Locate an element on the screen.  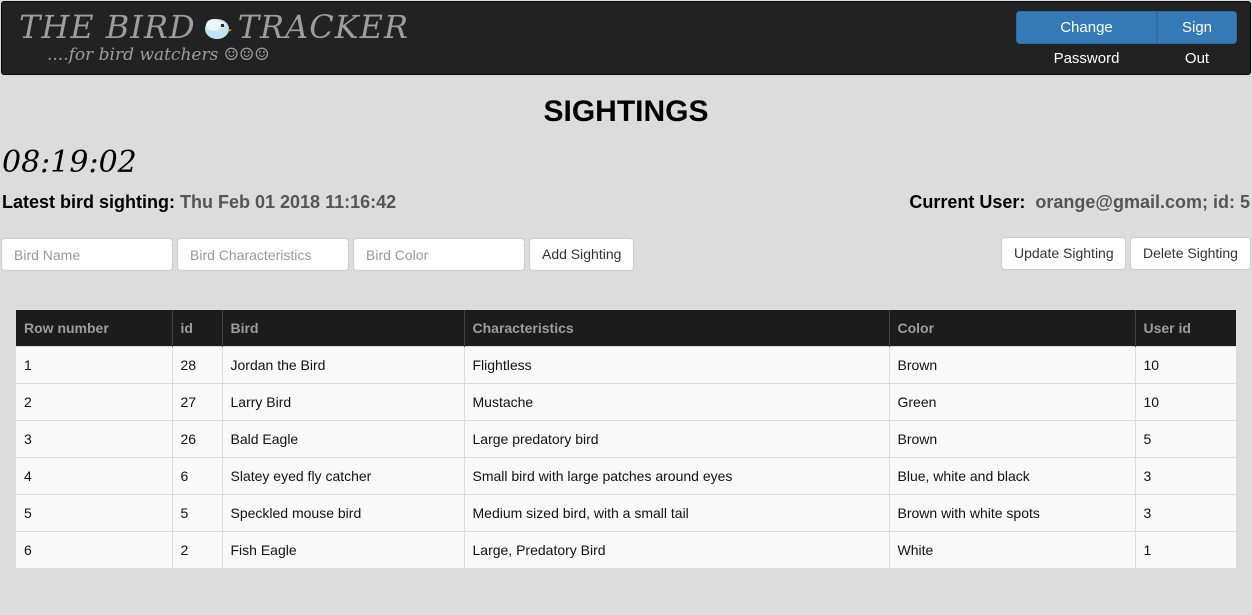
update-sighting-button: Update Sighting is located at coordinates (1063, 253).